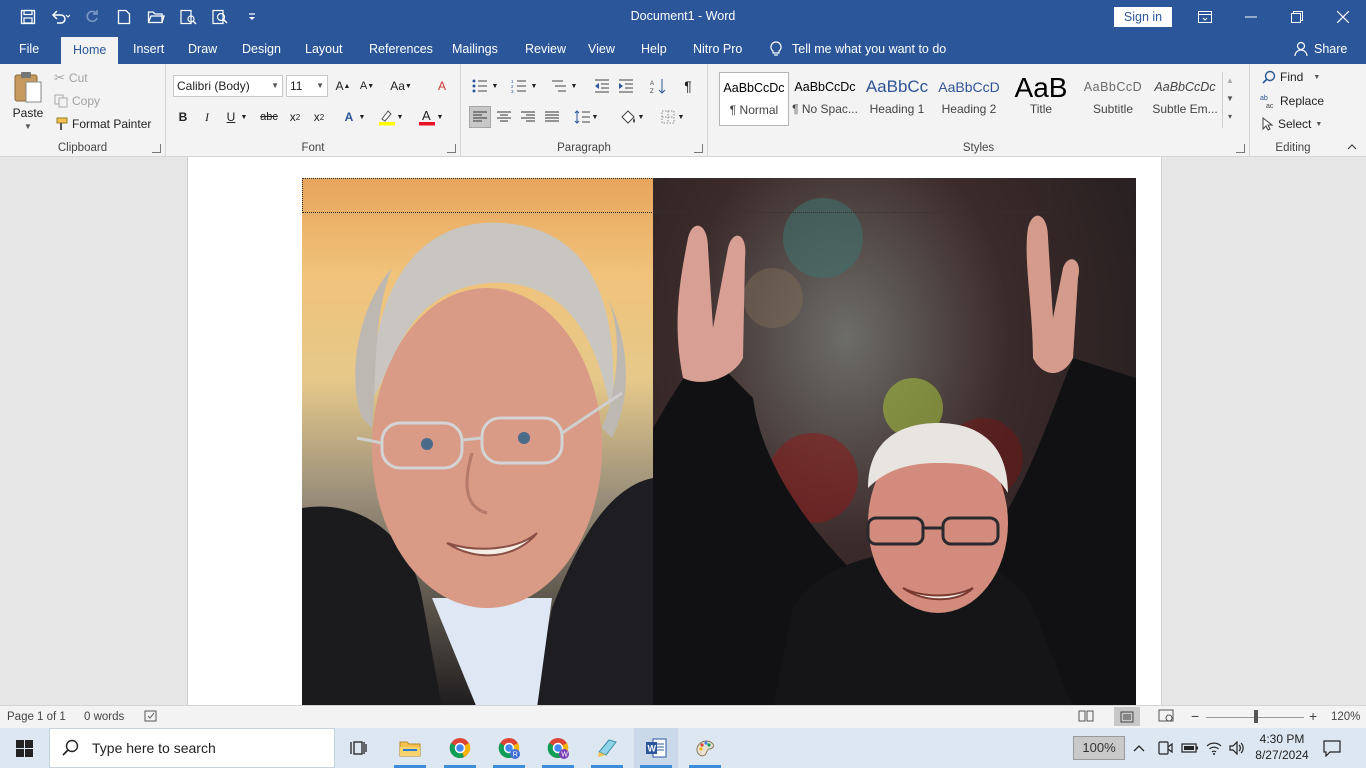  What do you see at coordinates (602, 86) in the screenshot?
I see `decrease-indent-icon` at bounding box center [602, 86].